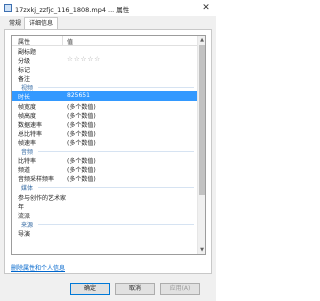 The height and width of the screenshot is (301, 320). What do you see at coordinates (206, 8) in the screenshot?
I see `close-button: ✕` at bounding box center [206, 8].